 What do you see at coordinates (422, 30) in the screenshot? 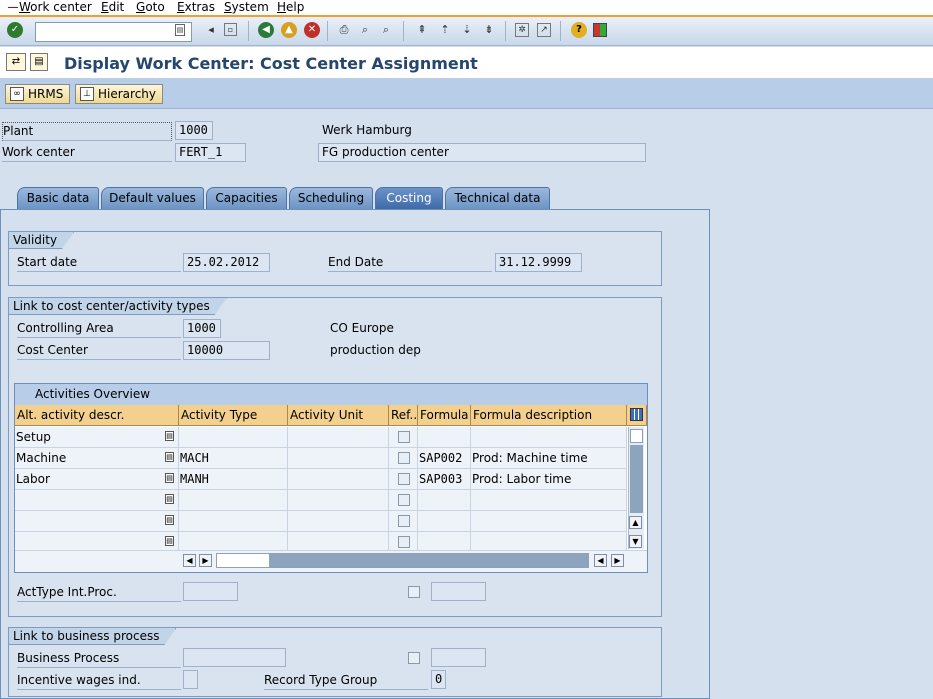
I see `first-page-icon: ⇞` at bounding box center [422, 30].